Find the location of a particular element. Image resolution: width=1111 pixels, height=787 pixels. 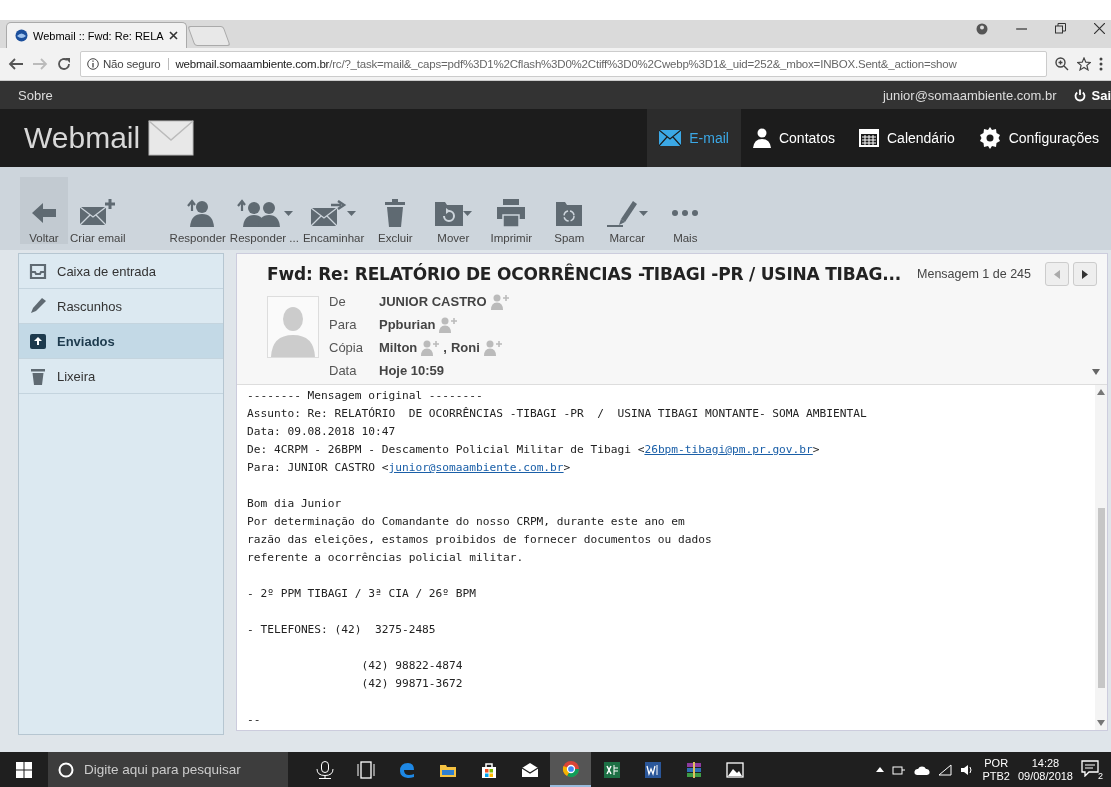

toolbar-button: Responder is located at coordinates (197, 220).